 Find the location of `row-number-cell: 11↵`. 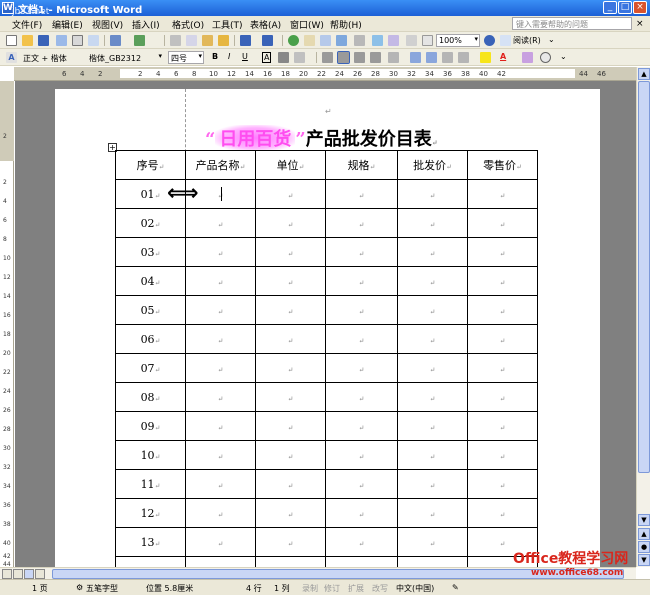

row-number-cell: 11↵ is located at coordinates (150, 484).